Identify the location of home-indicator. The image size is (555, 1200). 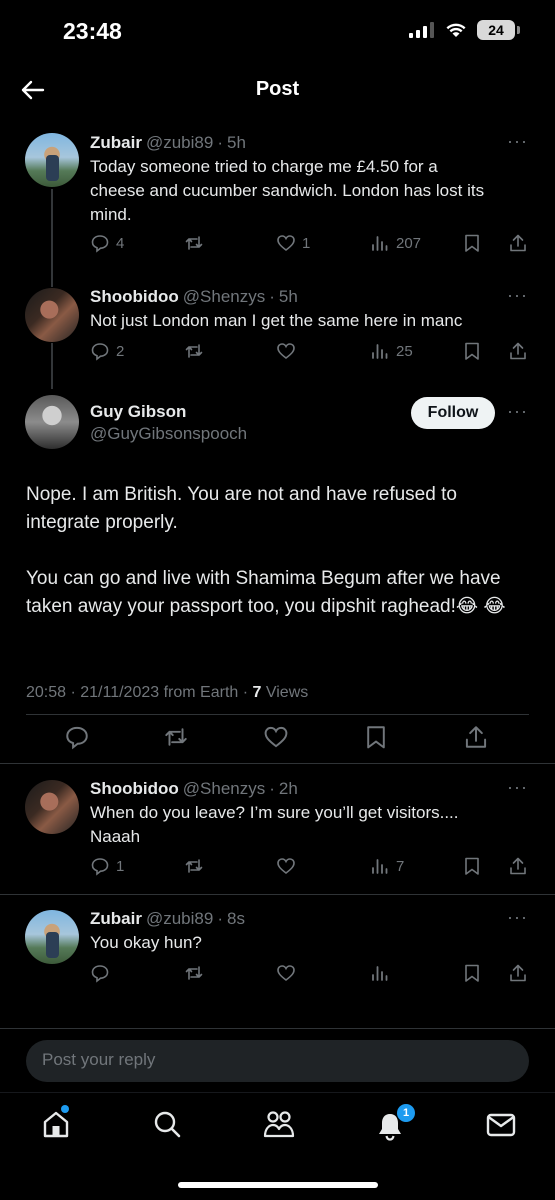
(278, 1185).